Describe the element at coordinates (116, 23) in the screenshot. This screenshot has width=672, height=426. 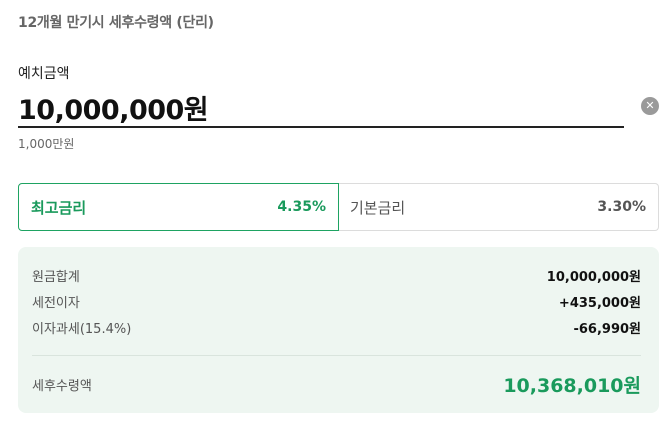
I see `page-title: 12개월 만기시 세후수령액 (단리)` at that location.